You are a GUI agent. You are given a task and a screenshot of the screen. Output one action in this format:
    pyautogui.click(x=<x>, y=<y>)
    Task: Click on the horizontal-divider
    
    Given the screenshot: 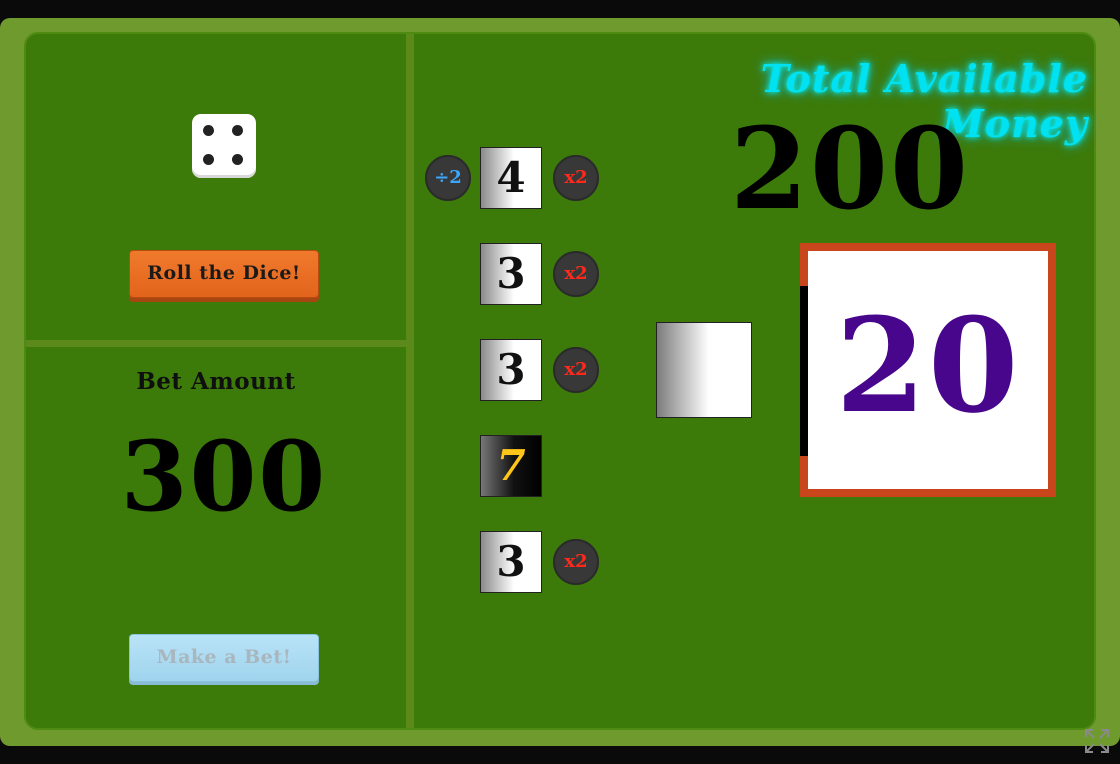 What is the action you would take?
    pyautogui.click(x=216, y=343)
    